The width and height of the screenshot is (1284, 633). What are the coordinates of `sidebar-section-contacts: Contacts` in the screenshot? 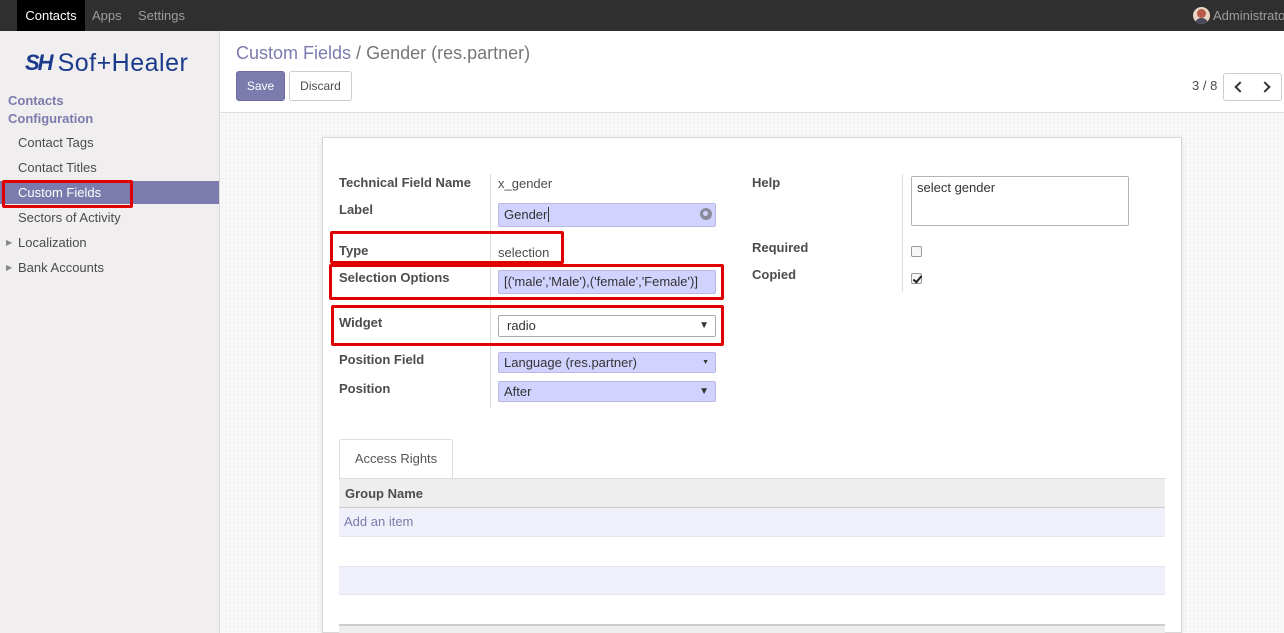 It's located at (36, 100).